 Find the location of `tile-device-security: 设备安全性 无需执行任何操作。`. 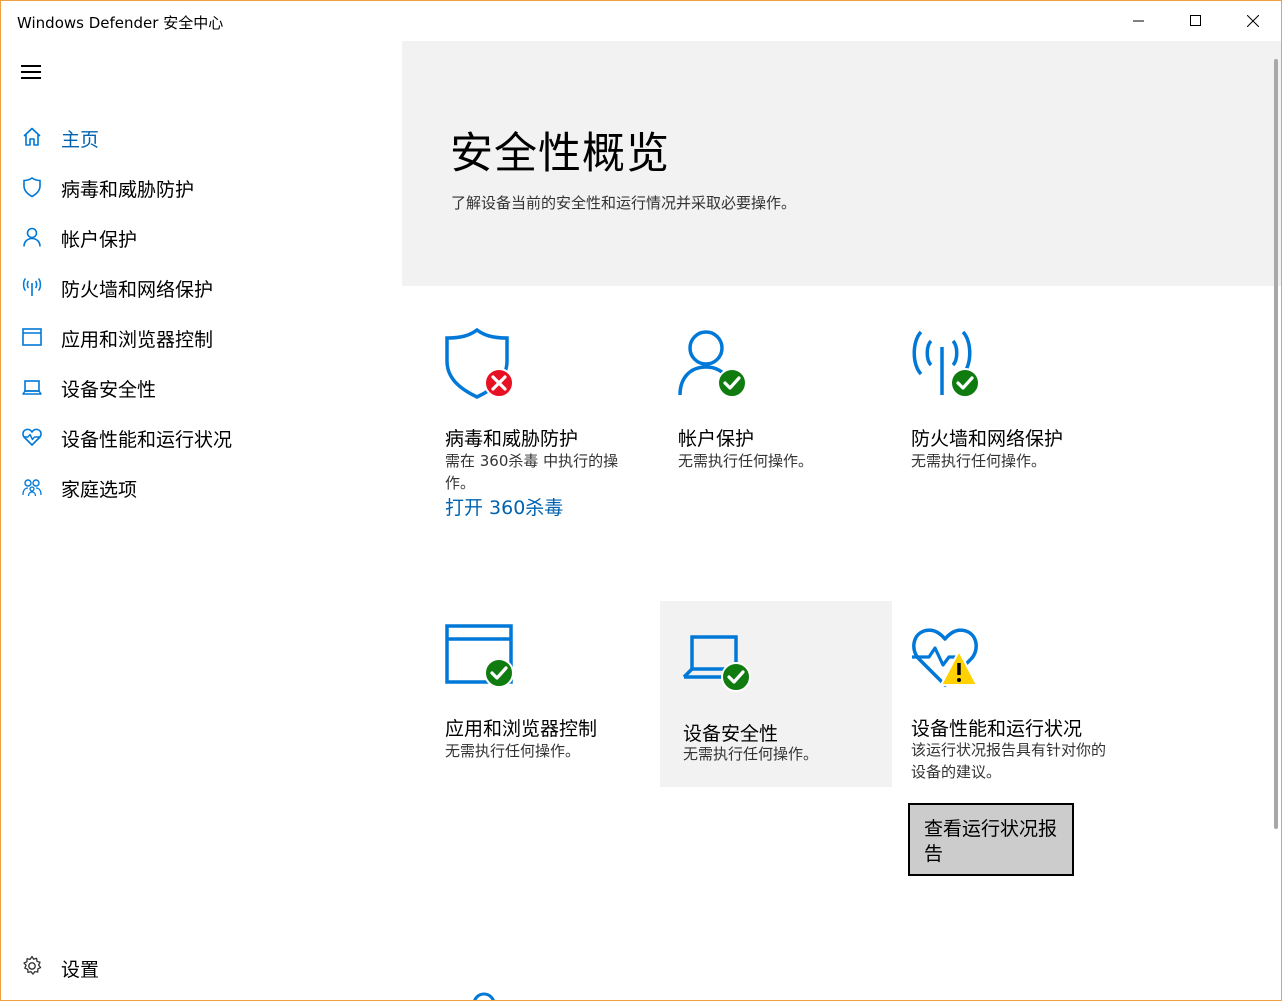

tile-device-security: 设备安全性 无需执行任何操作。 is located at coordinates (776, 694).